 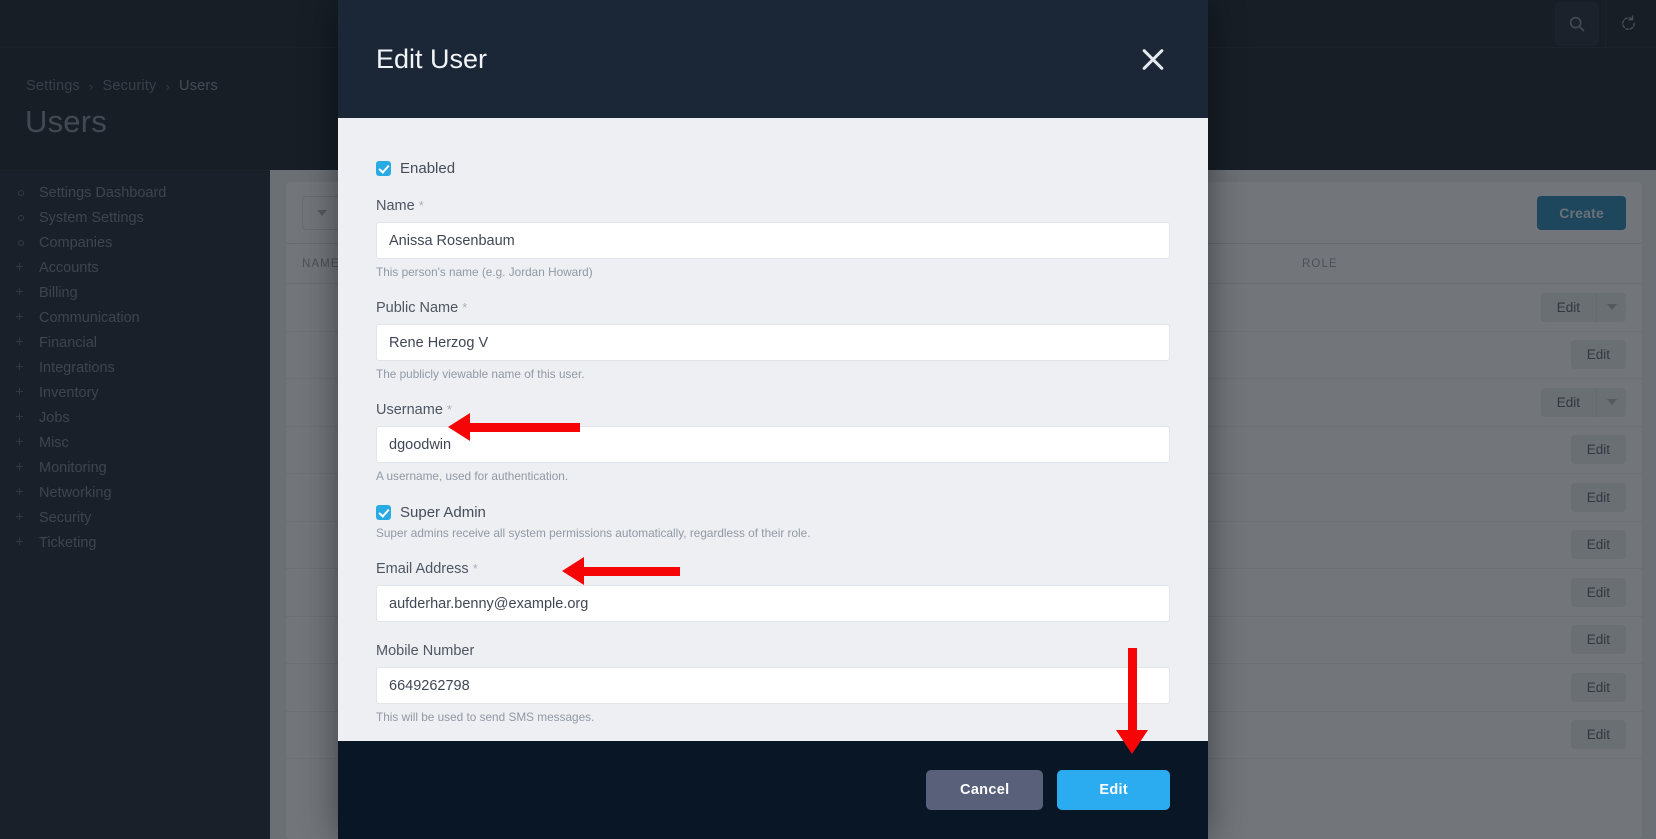 I want to click on email-label-text: Email Address, so click(x=422, y=569).